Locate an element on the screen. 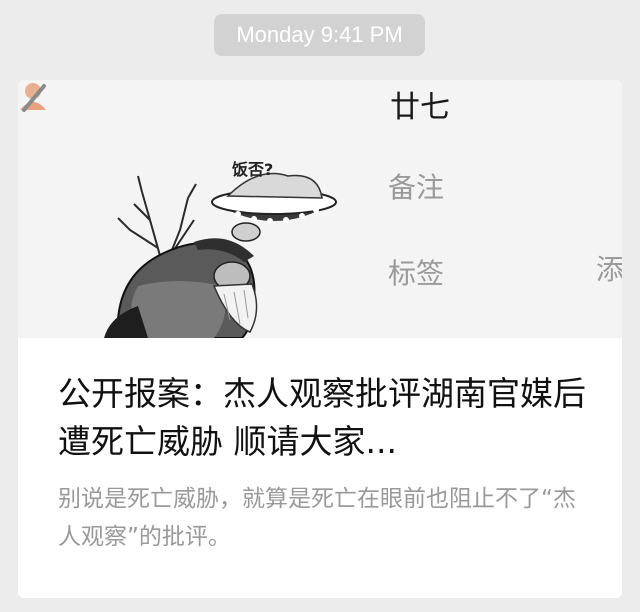  bowl-caption: 饭否? is located at coordinates (253, 169).